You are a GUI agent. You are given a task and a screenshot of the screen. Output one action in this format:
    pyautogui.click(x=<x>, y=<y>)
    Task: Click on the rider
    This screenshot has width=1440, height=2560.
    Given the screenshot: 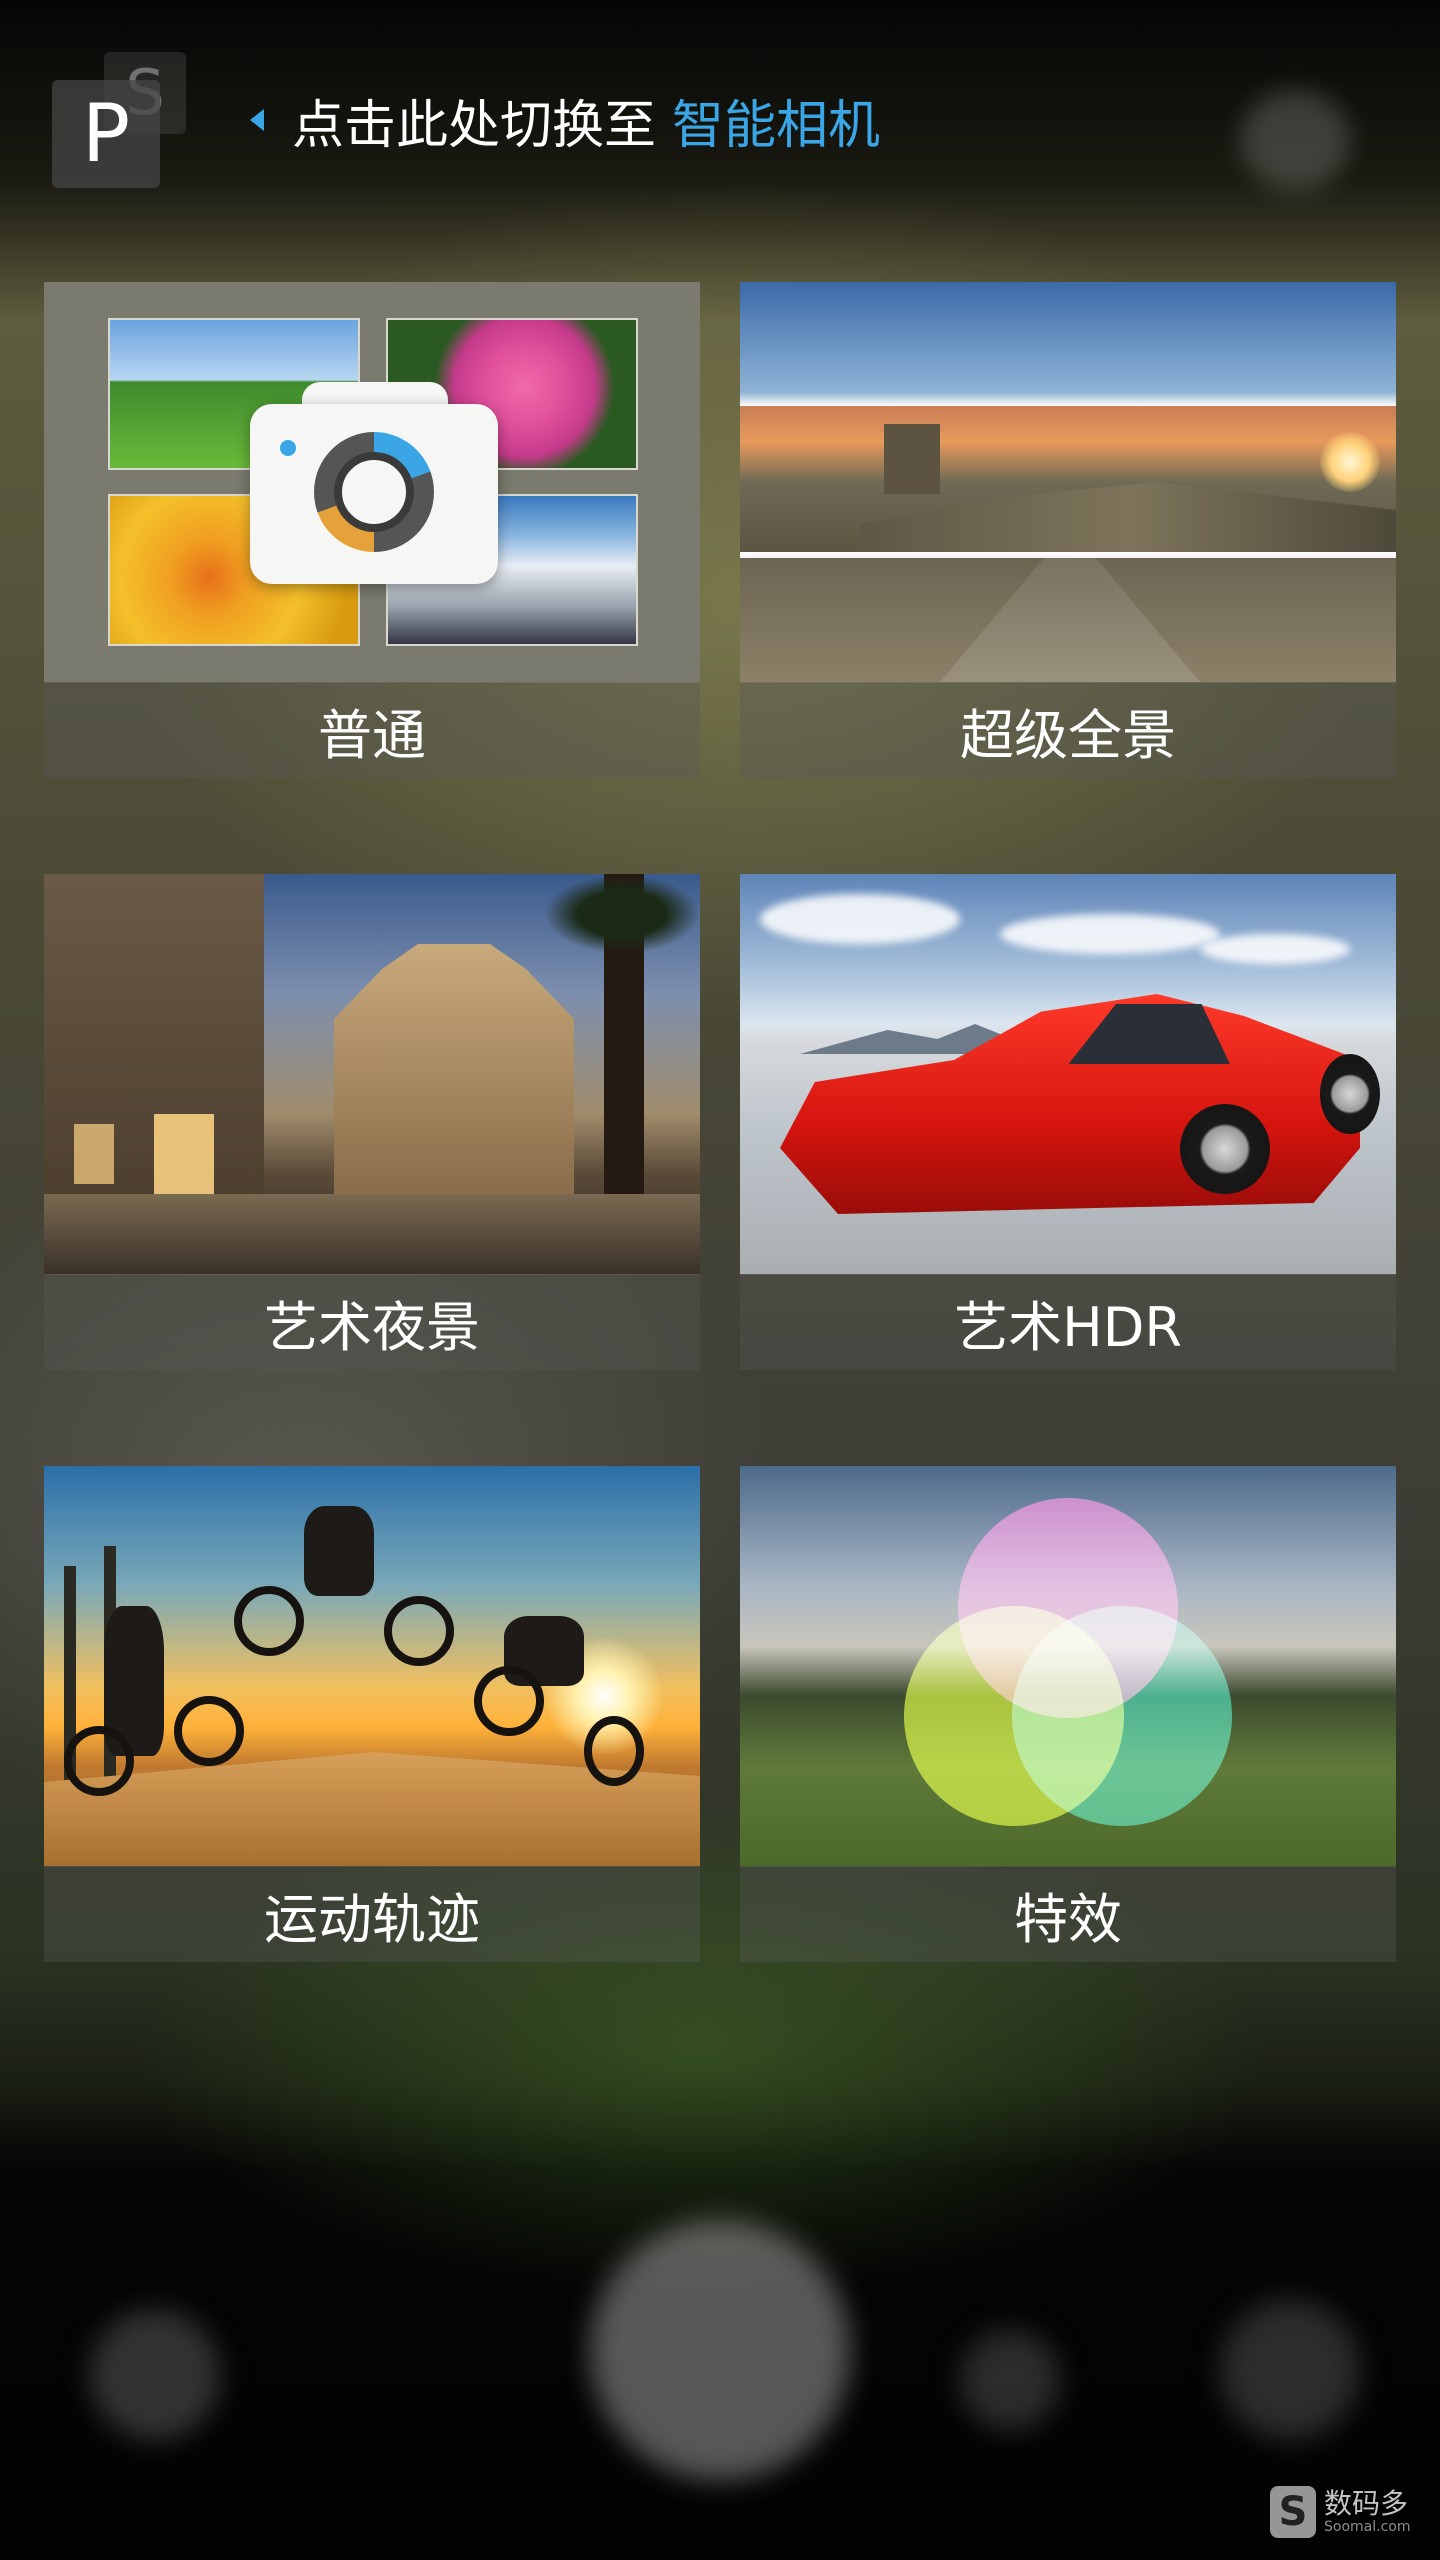 What is the action you would take?
    pyautogui.click(x=339, y=1551)
    